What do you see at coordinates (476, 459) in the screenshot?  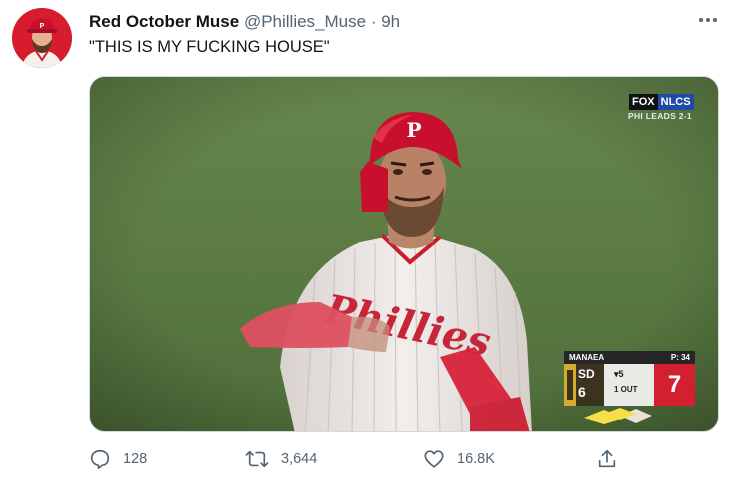 I see `like-count: 16.8K` at bounding box center [476, 459].